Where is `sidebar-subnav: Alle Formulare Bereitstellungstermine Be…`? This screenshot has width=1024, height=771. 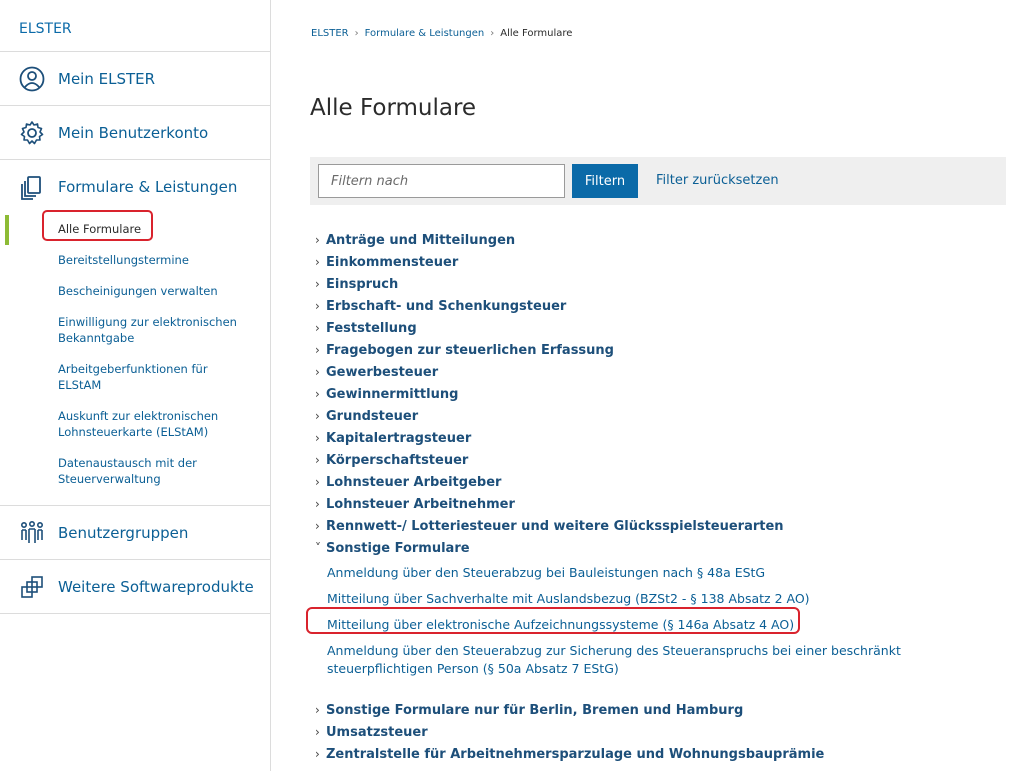
sidebar-subnav: Alle Formulare Bereitstellungstermine Be… is located at coordinates (135, 360).